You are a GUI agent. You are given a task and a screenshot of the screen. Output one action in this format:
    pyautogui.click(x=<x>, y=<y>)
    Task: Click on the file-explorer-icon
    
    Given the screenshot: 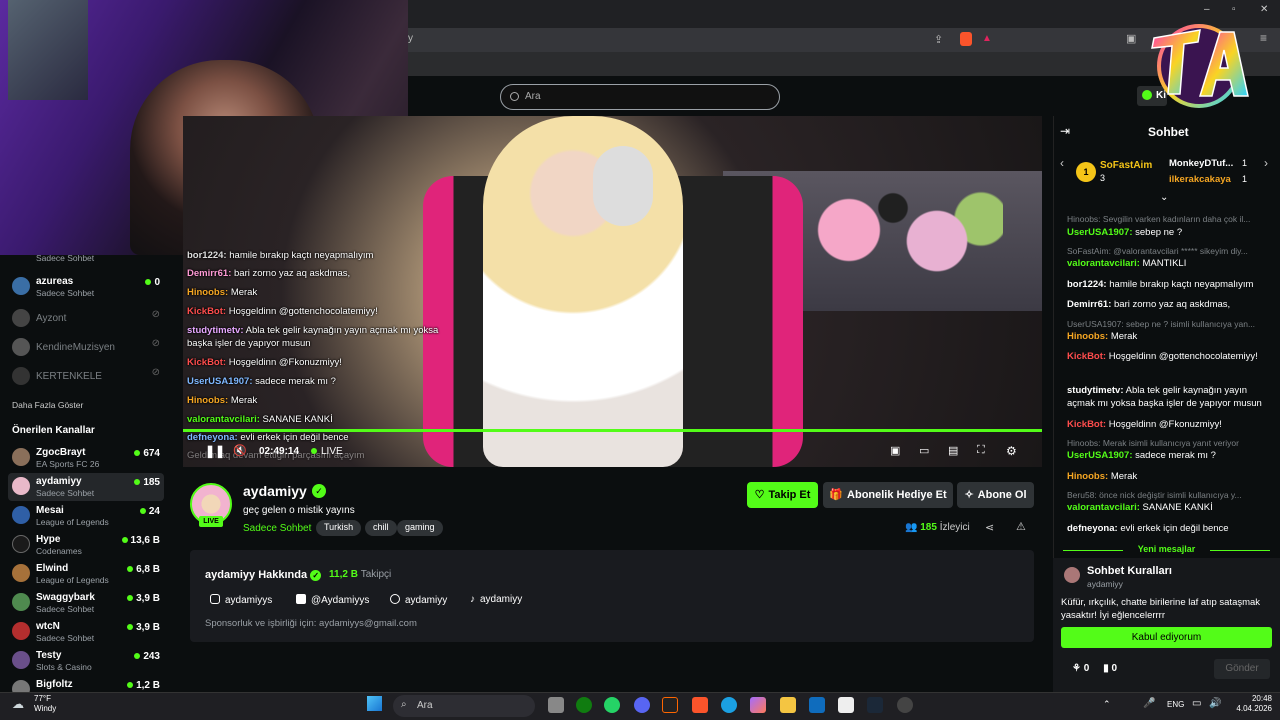 What is the action you would take?
    pyautogui.click(x=788, y=705)
    